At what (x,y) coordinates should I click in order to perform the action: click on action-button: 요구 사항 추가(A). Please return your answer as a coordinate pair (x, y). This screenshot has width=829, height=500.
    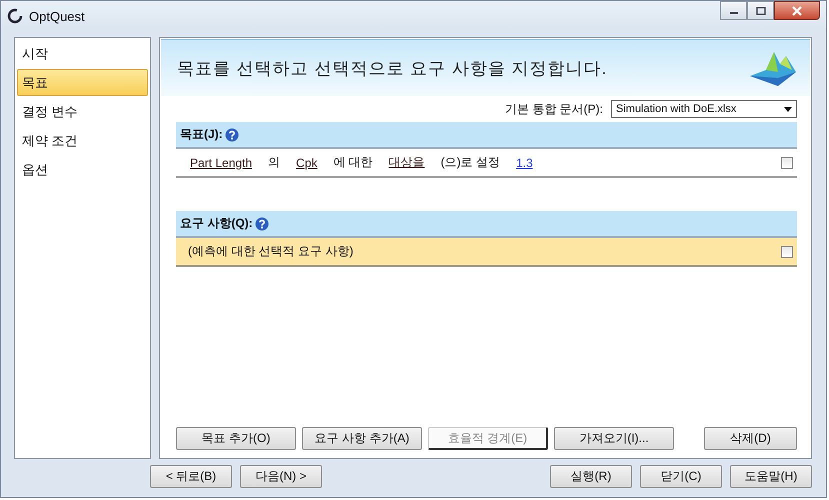
    Looking at the image, I should click on (362, 438).